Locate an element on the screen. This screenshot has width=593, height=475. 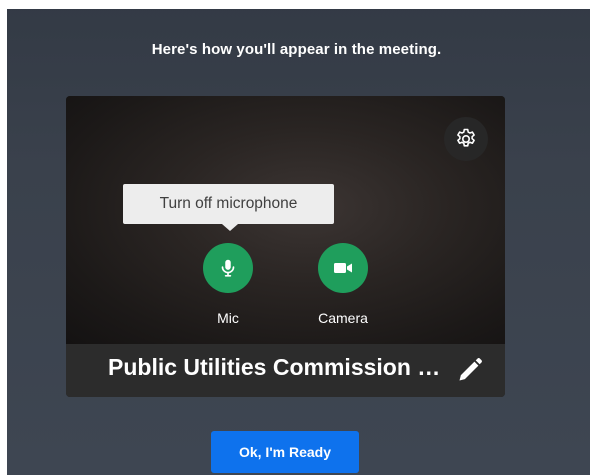
mic-label: Mic is located at coordinates (228, 318).